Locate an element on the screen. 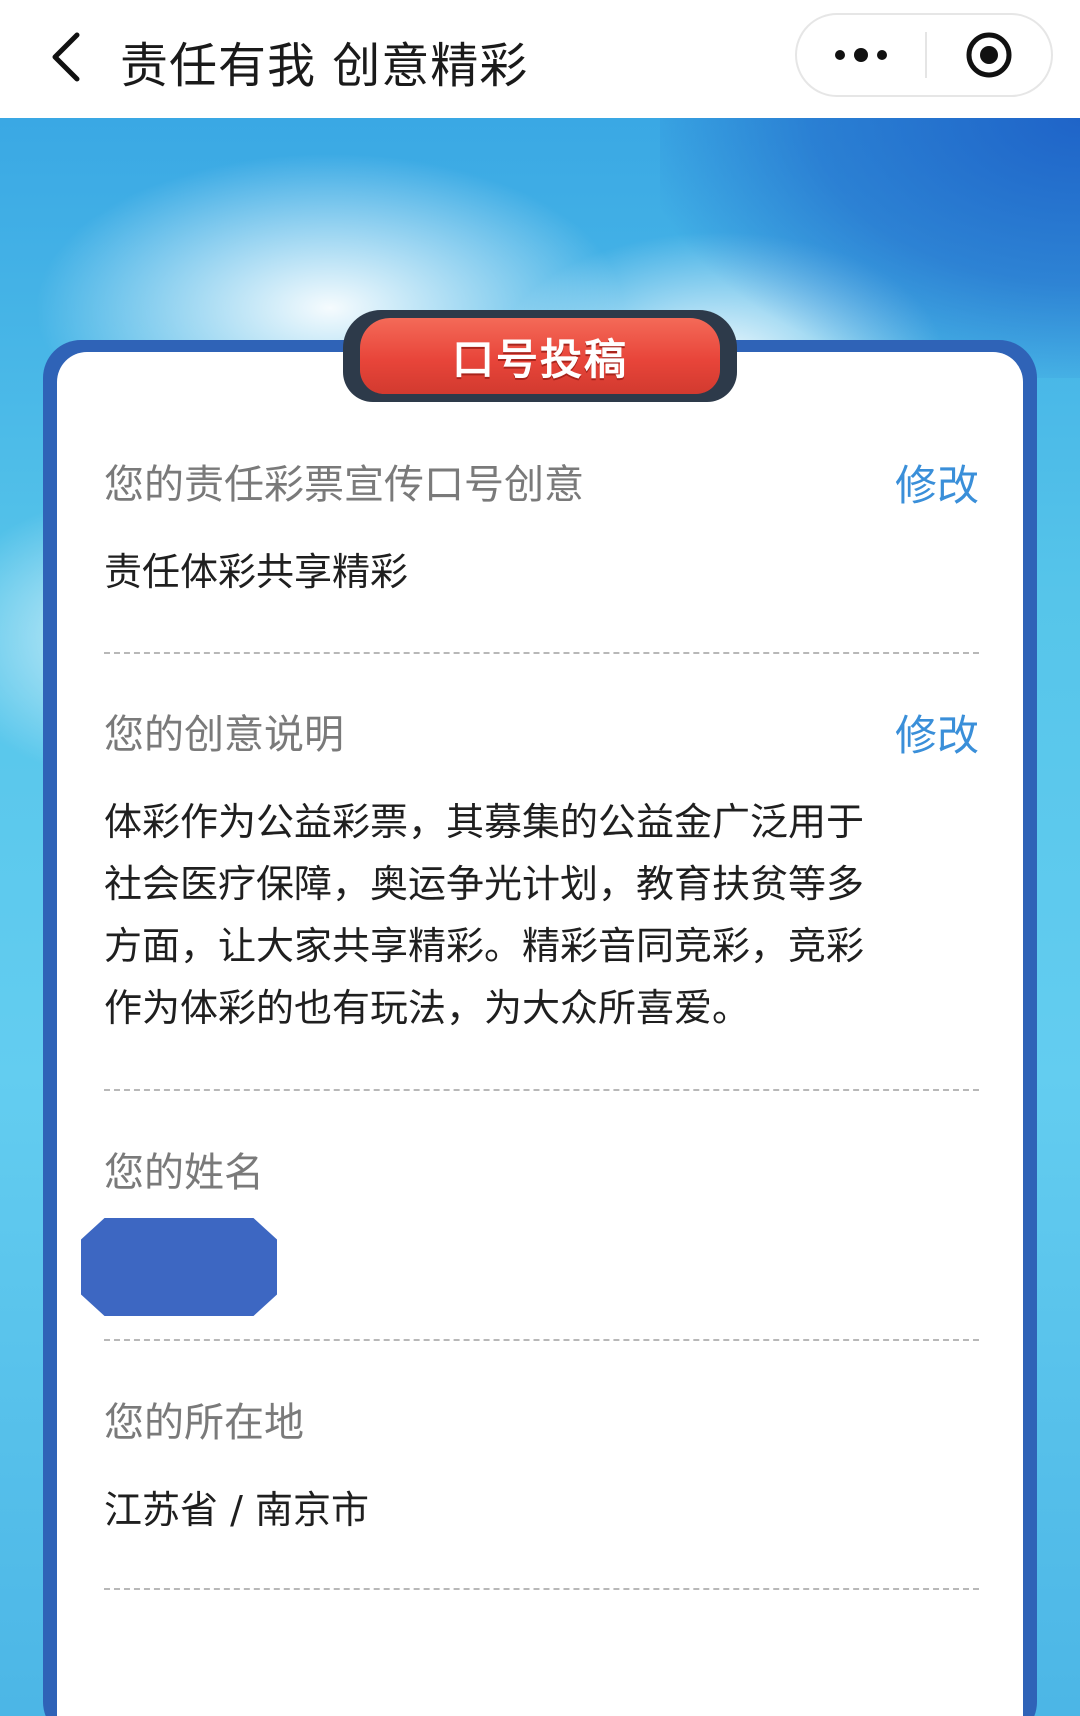  slogan-section: 您的责任彩票宣传口号创意 修改 责任体彩共享精彩 is located at coordinates (541, 557).